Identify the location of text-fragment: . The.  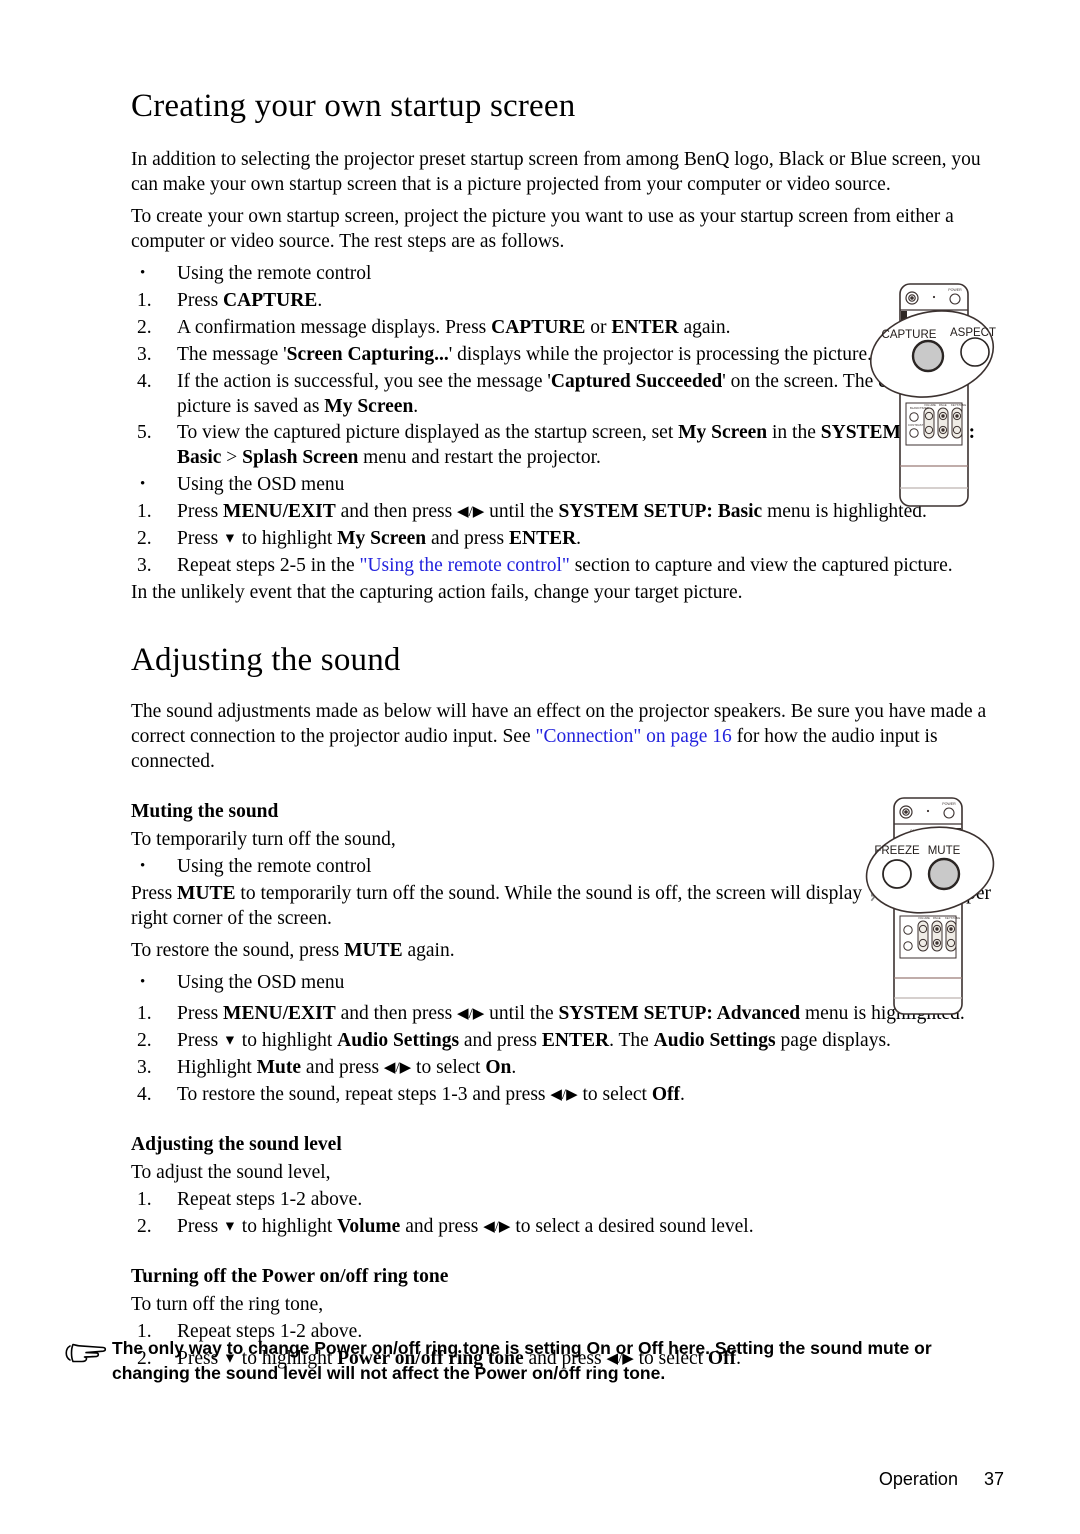
(631, 1040).